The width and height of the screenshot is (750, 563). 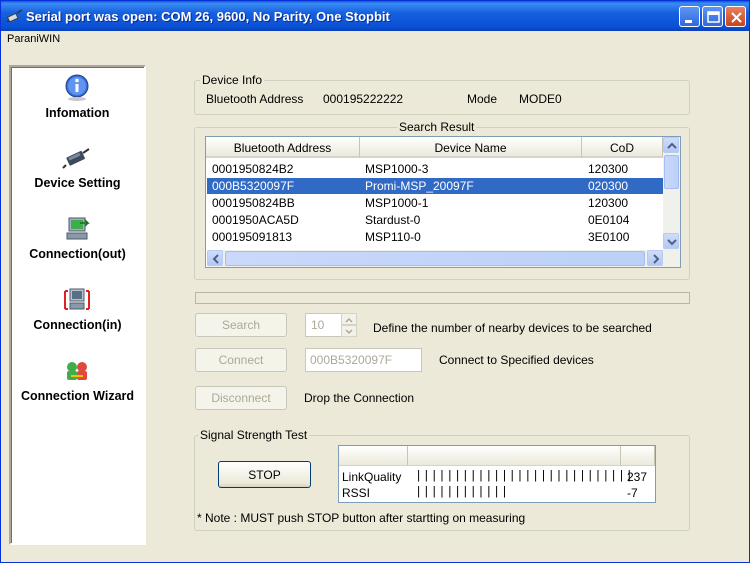 I want to click on close-icon, so click(x=736, y=17).